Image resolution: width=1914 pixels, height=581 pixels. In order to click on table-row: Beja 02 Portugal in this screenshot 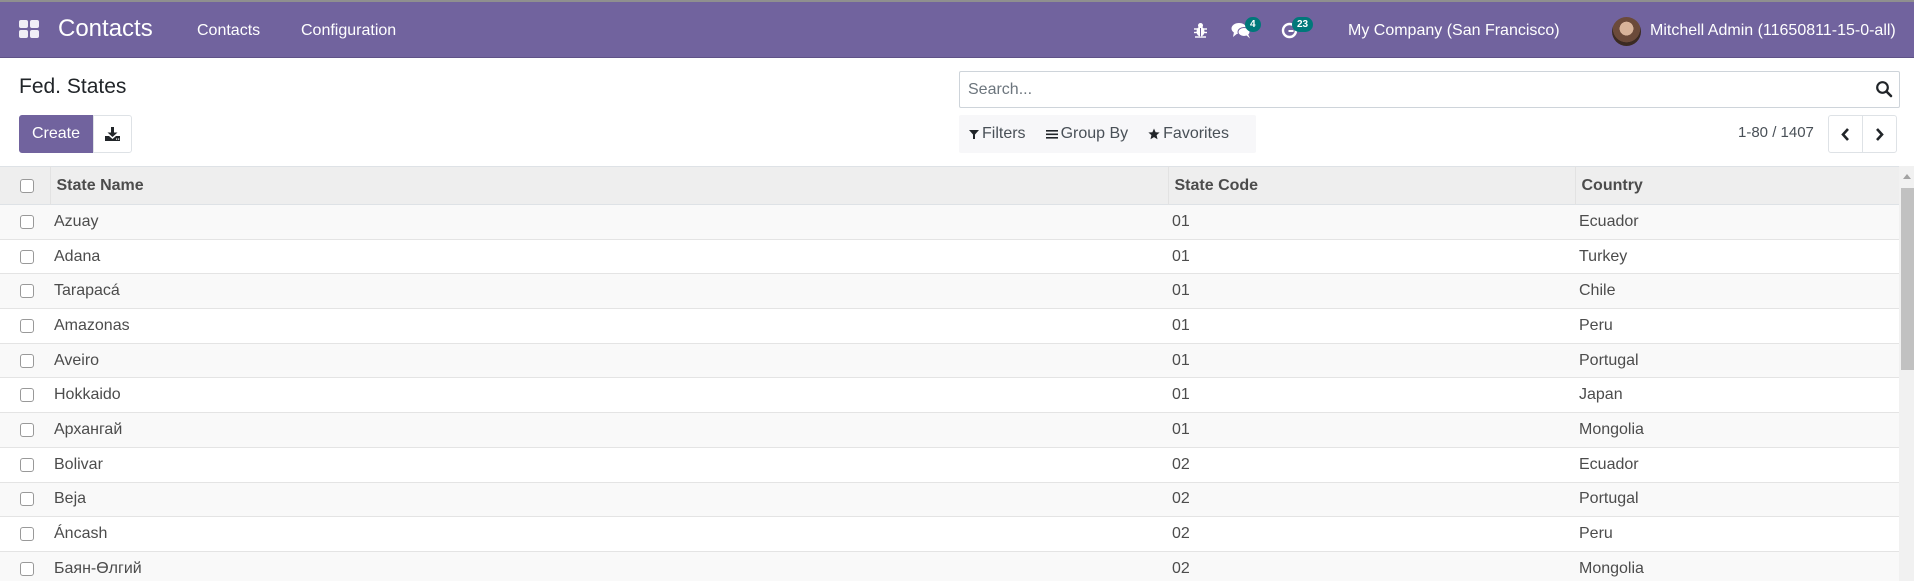, I will do `click(949, 499)`.